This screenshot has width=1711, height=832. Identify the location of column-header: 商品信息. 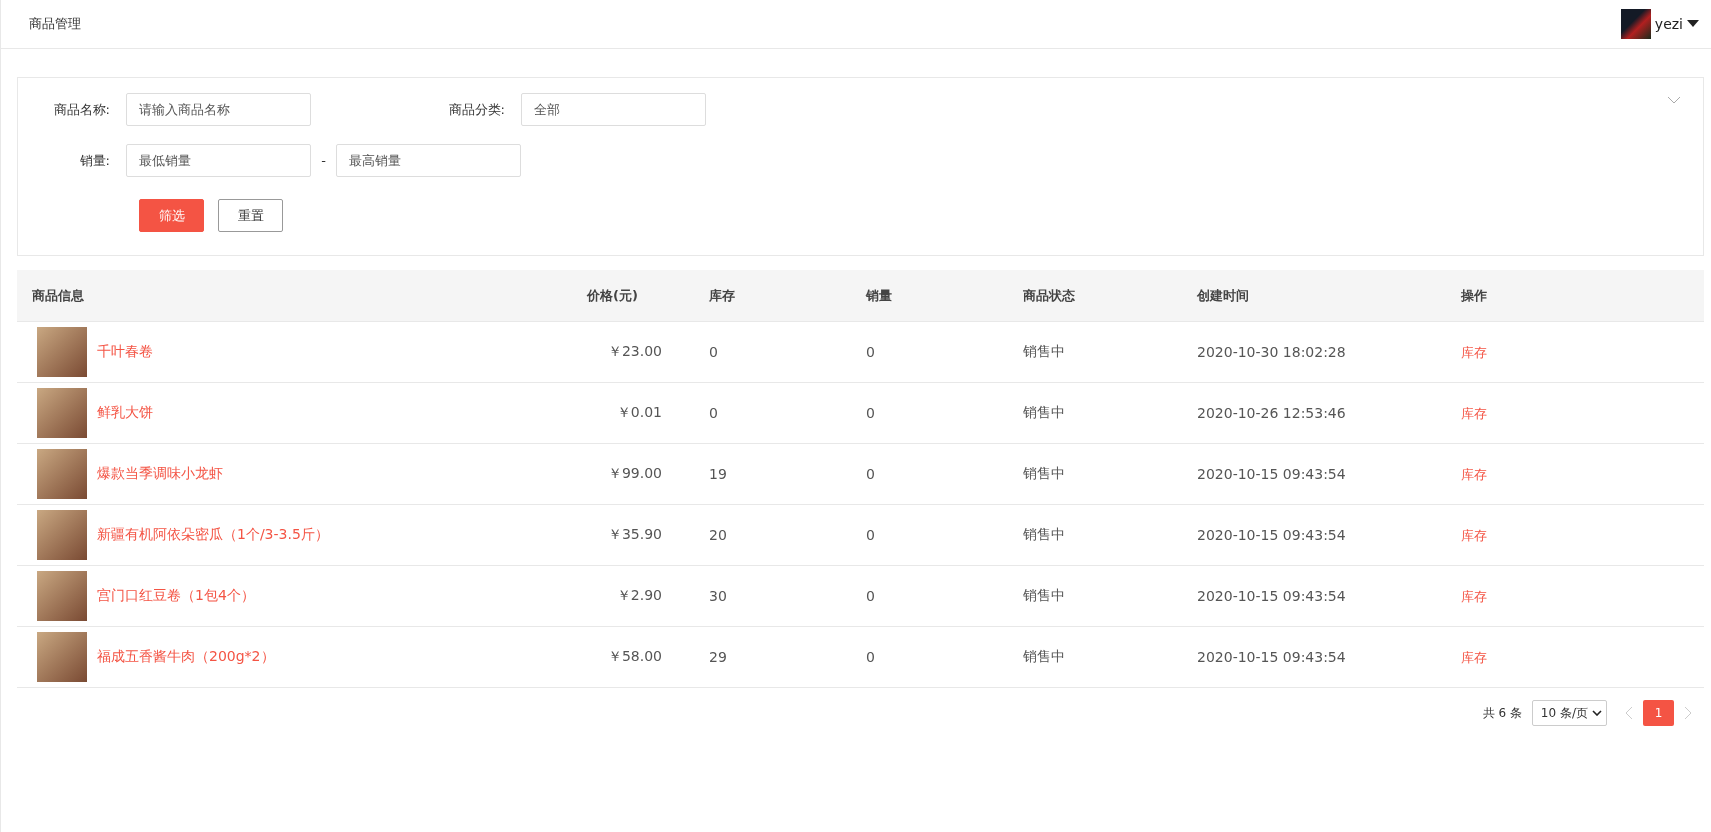
(58, 295).